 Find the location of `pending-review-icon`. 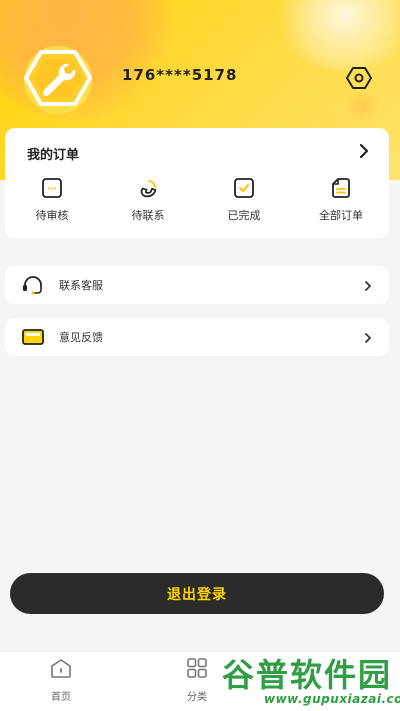

pending-review-icon is located at coordinates (52, 188).